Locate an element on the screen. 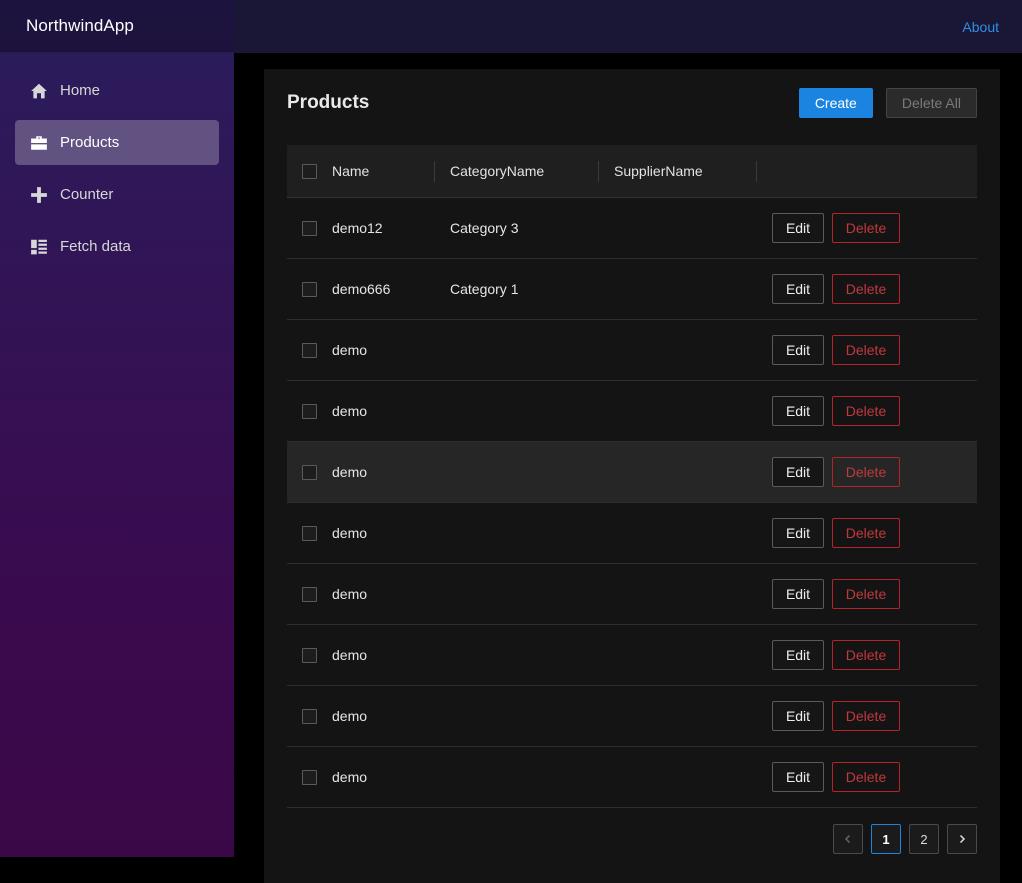  brand-bar: NorthwindApp is located at coordinates (117, 26).